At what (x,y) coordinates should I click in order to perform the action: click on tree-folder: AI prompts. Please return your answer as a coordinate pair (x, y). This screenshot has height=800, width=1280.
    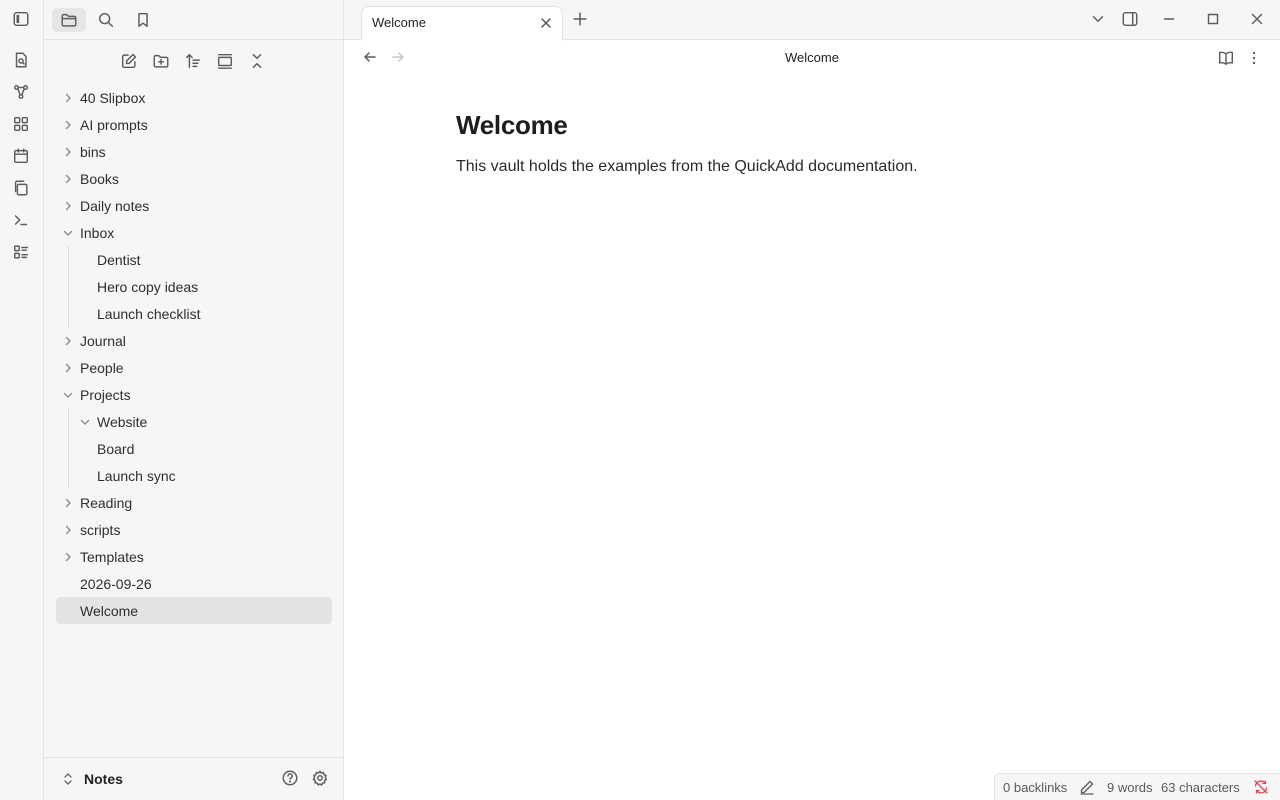
    Looking at the image, I should click on (194, 124).